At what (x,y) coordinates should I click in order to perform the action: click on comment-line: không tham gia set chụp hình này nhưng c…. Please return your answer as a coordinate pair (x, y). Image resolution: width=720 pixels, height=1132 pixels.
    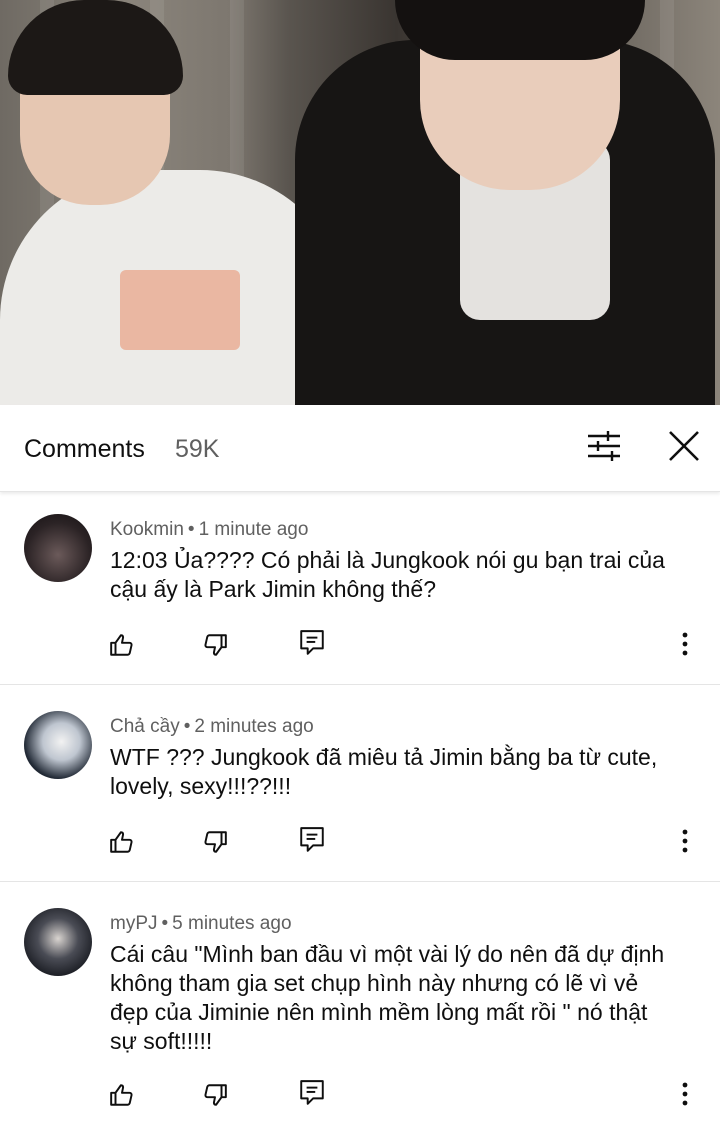
    Looking at the image, I should click on (374, 983).